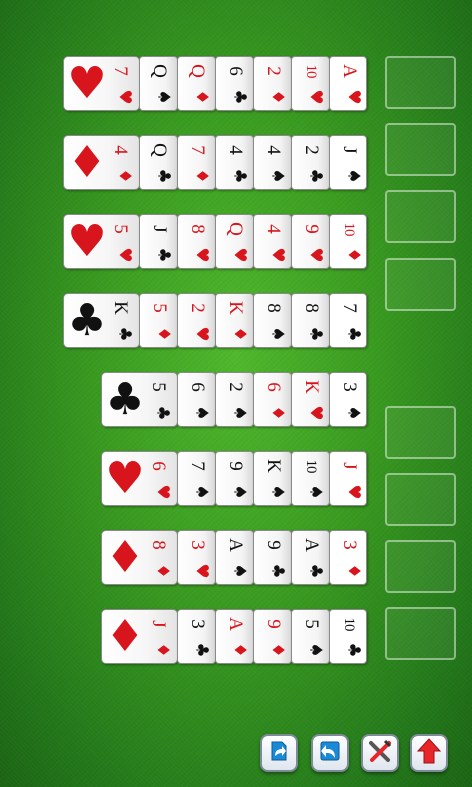  Describe the element at coordinates (310, 83) in the screenshot. I see `playing-card: 10 ♥` at that location.